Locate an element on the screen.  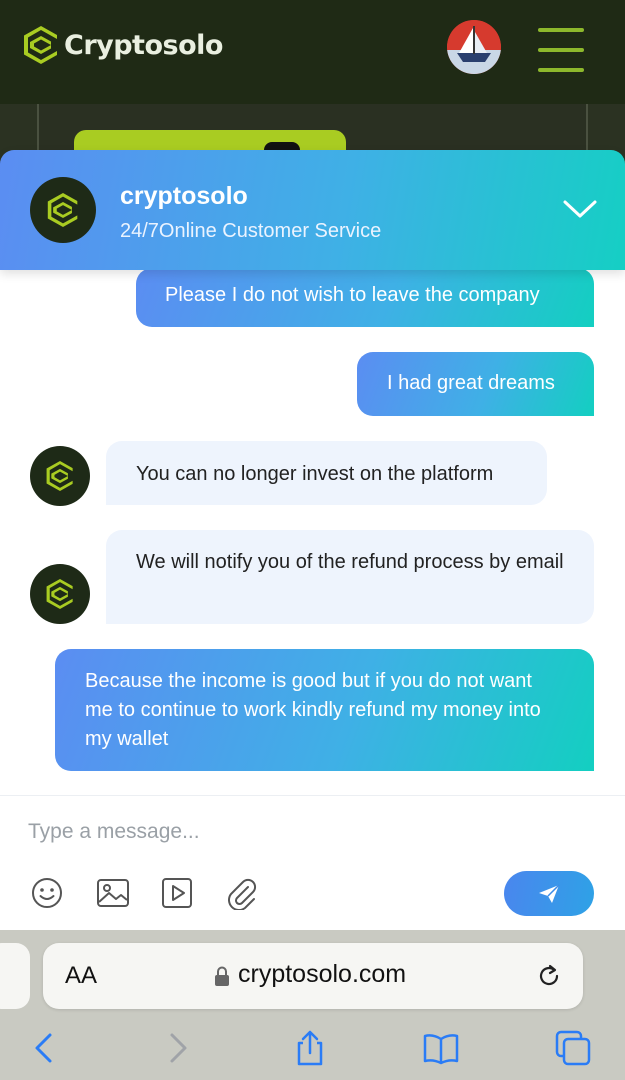
video-icon is located at coordinates (177, 893).